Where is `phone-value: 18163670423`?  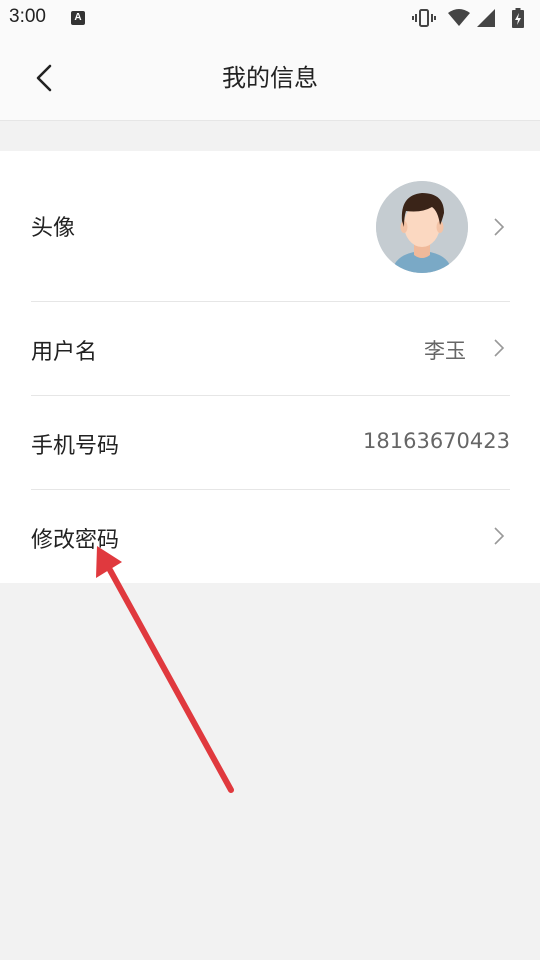
phone-value: 18163670423 is located at coordinates (436, 441).